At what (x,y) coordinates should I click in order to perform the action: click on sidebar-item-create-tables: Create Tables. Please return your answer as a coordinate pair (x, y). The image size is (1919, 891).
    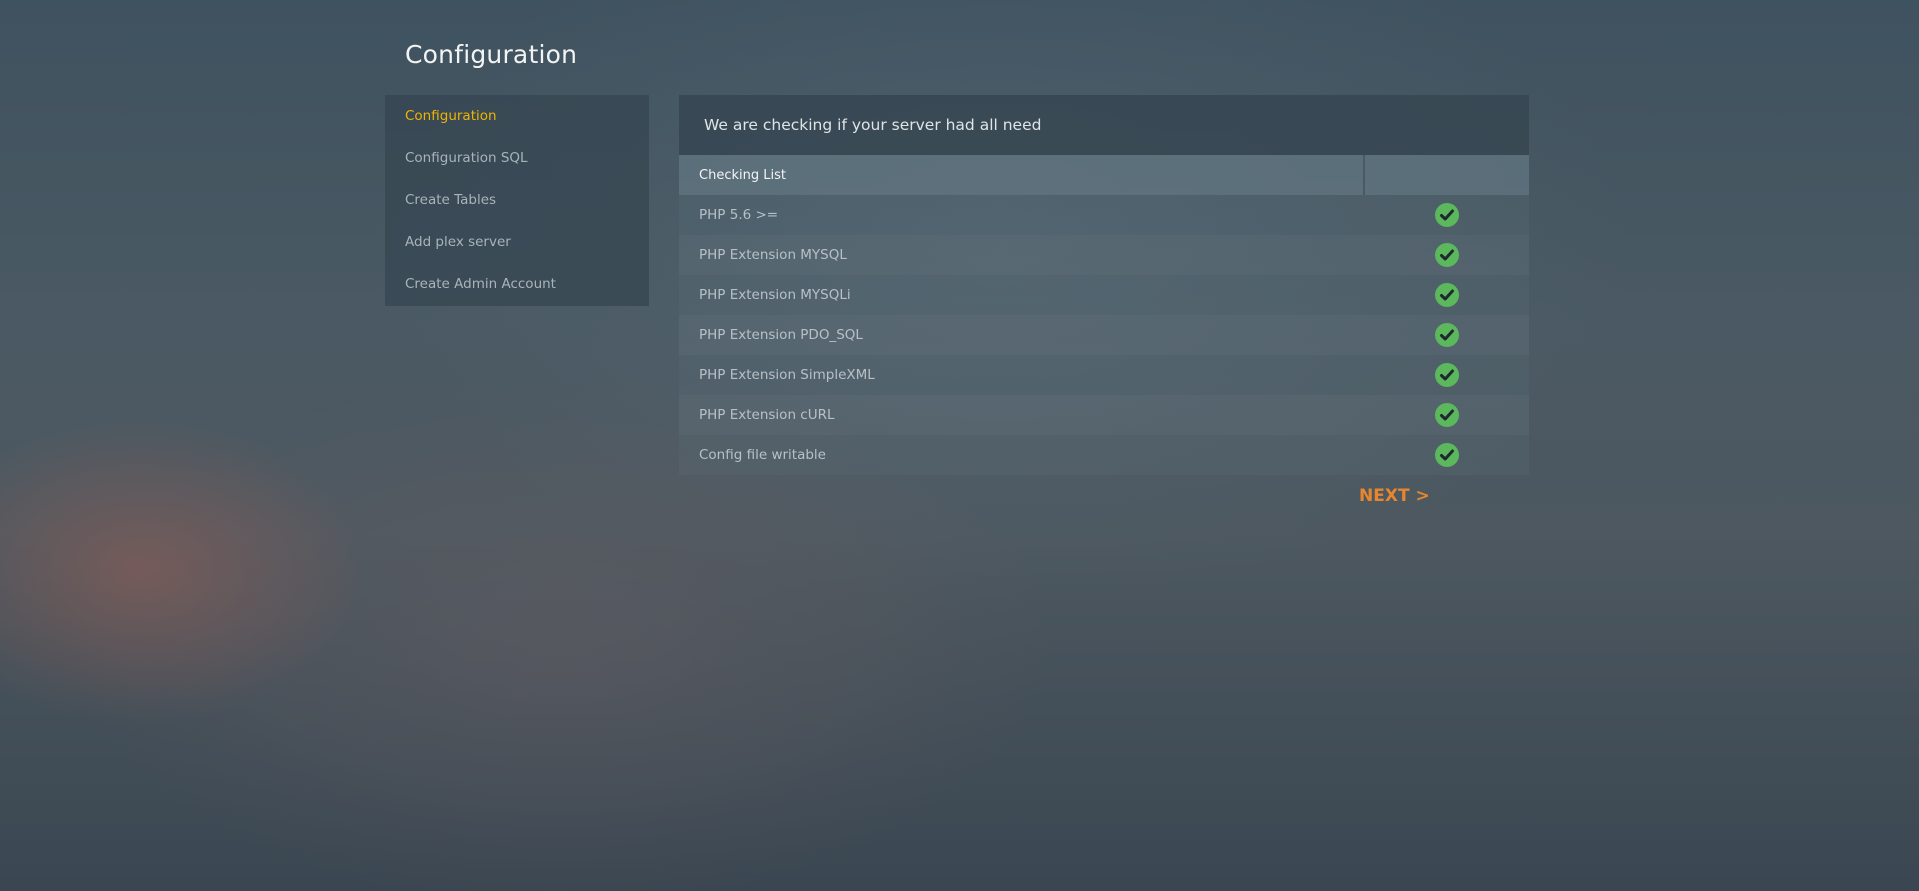
    Looking at the image, I should click on (517, 200).